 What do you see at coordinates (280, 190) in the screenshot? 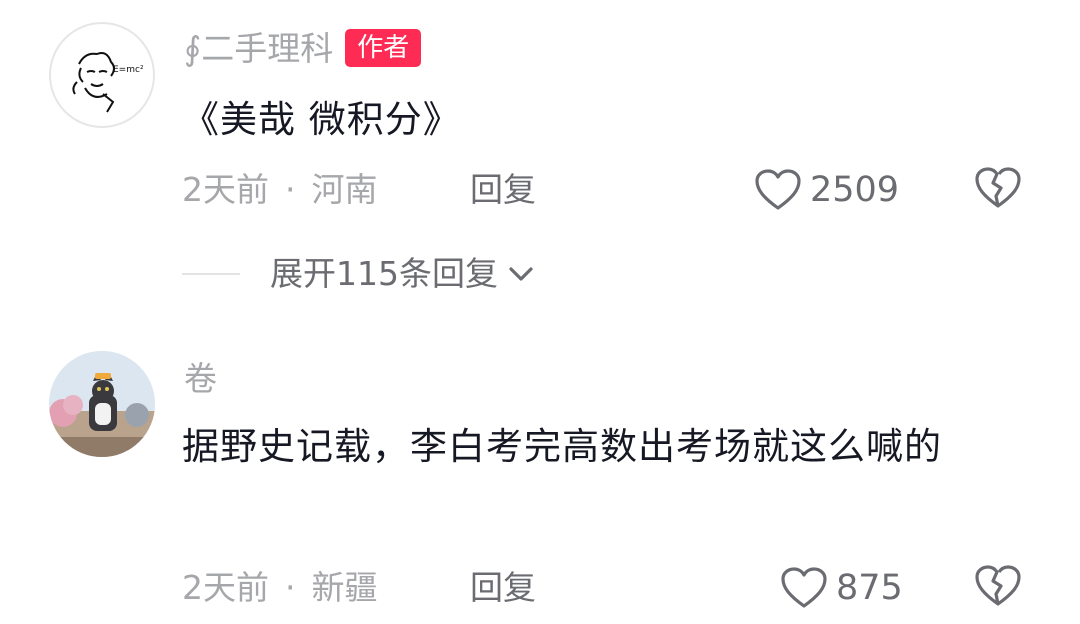
I see `comment-meta: 2天前 · 河南` at bounding box center [280, 190].